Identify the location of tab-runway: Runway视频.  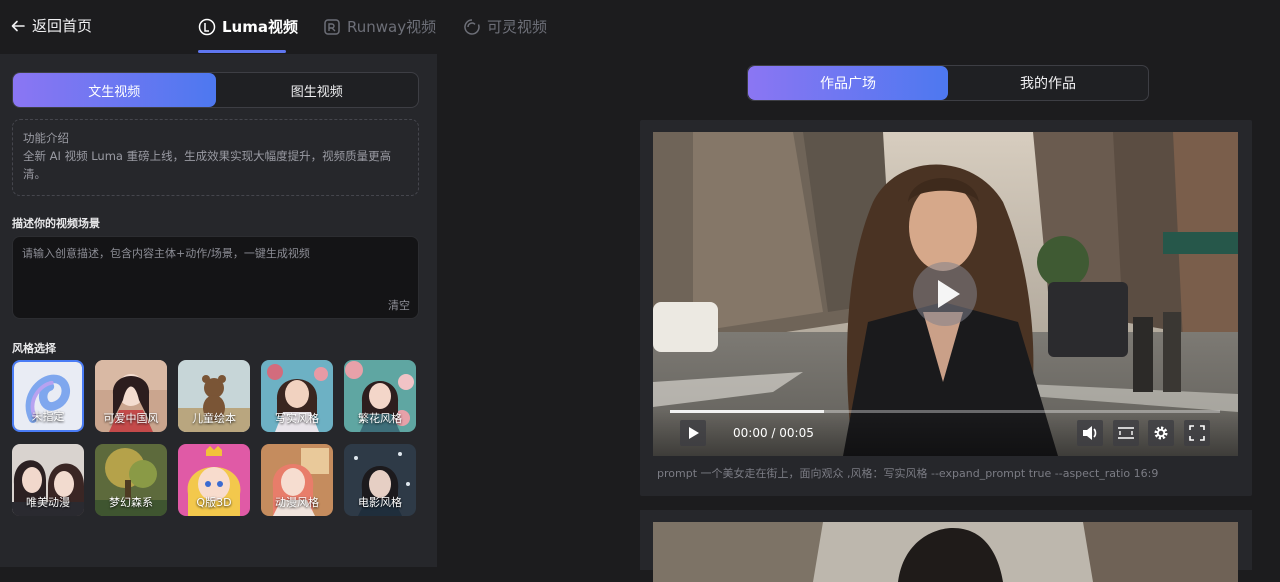
(379, 26).